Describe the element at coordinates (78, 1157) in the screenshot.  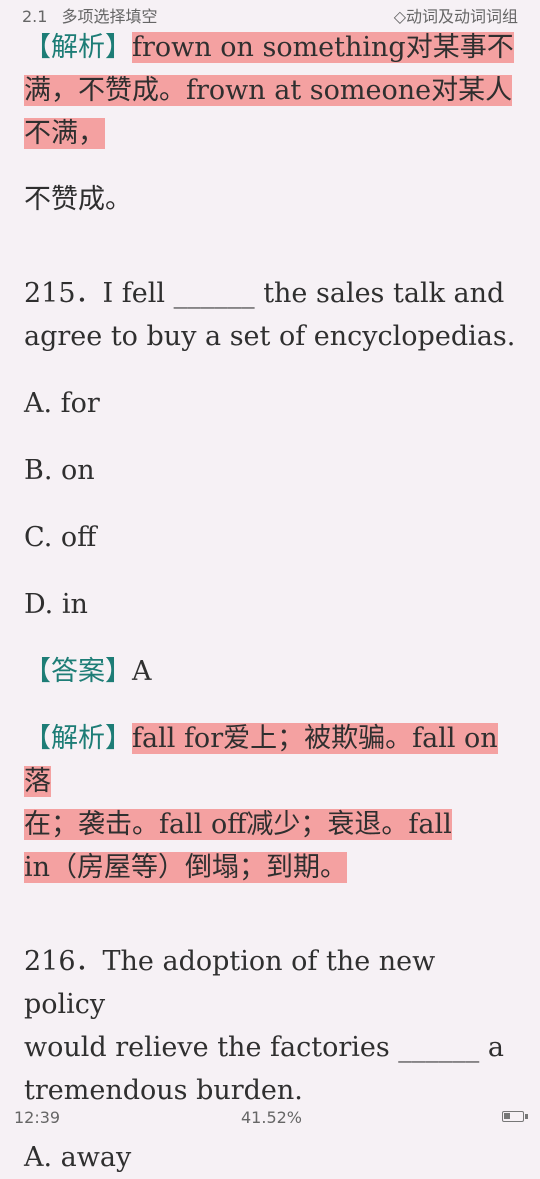
I see `q216-option-a: A. away` at that location.